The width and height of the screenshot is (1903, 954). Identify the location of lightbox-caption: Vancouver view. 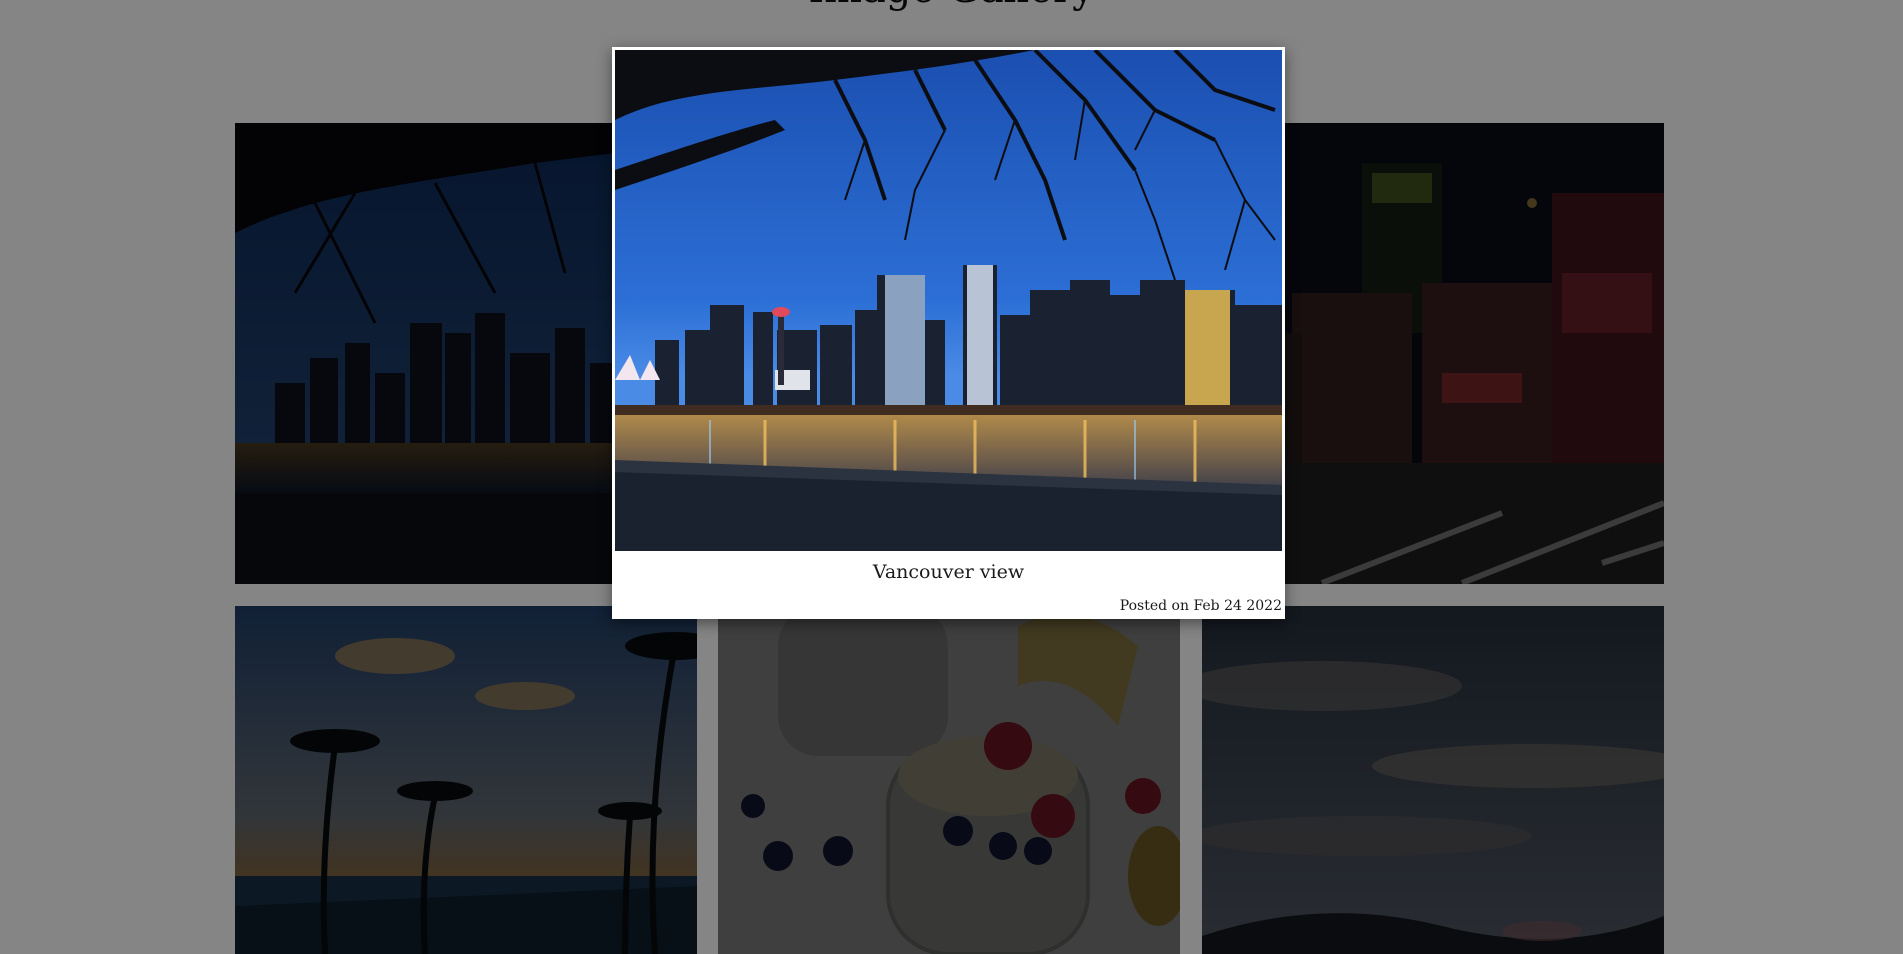
(948, 572).